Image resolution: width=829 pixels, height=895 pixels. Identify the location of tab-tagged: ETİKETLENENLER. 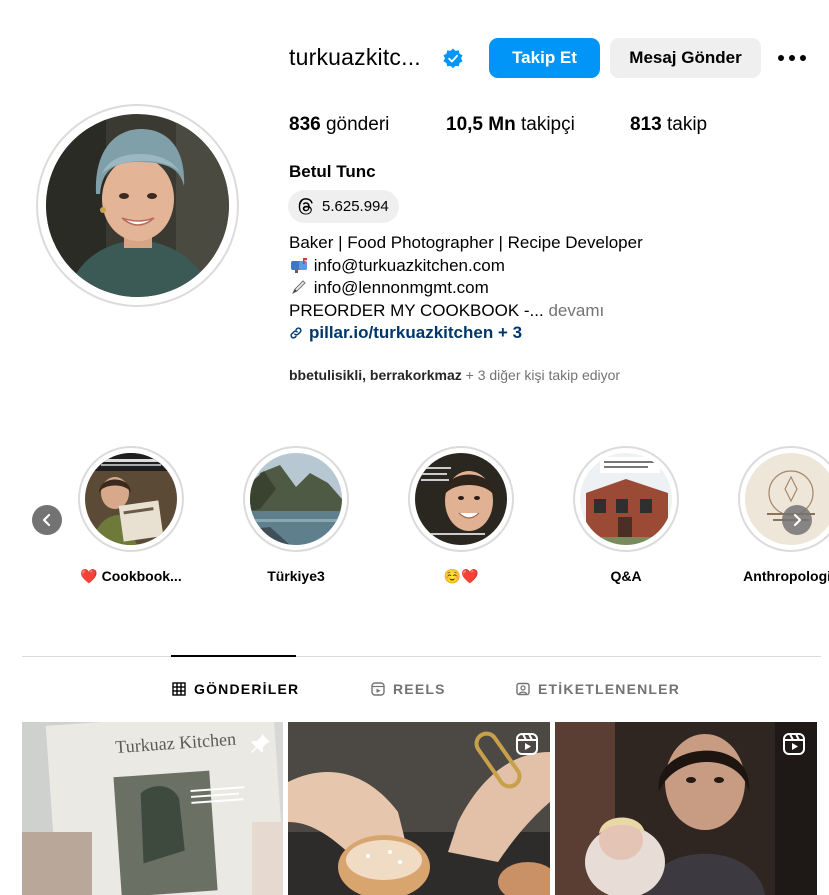
(598, 689).